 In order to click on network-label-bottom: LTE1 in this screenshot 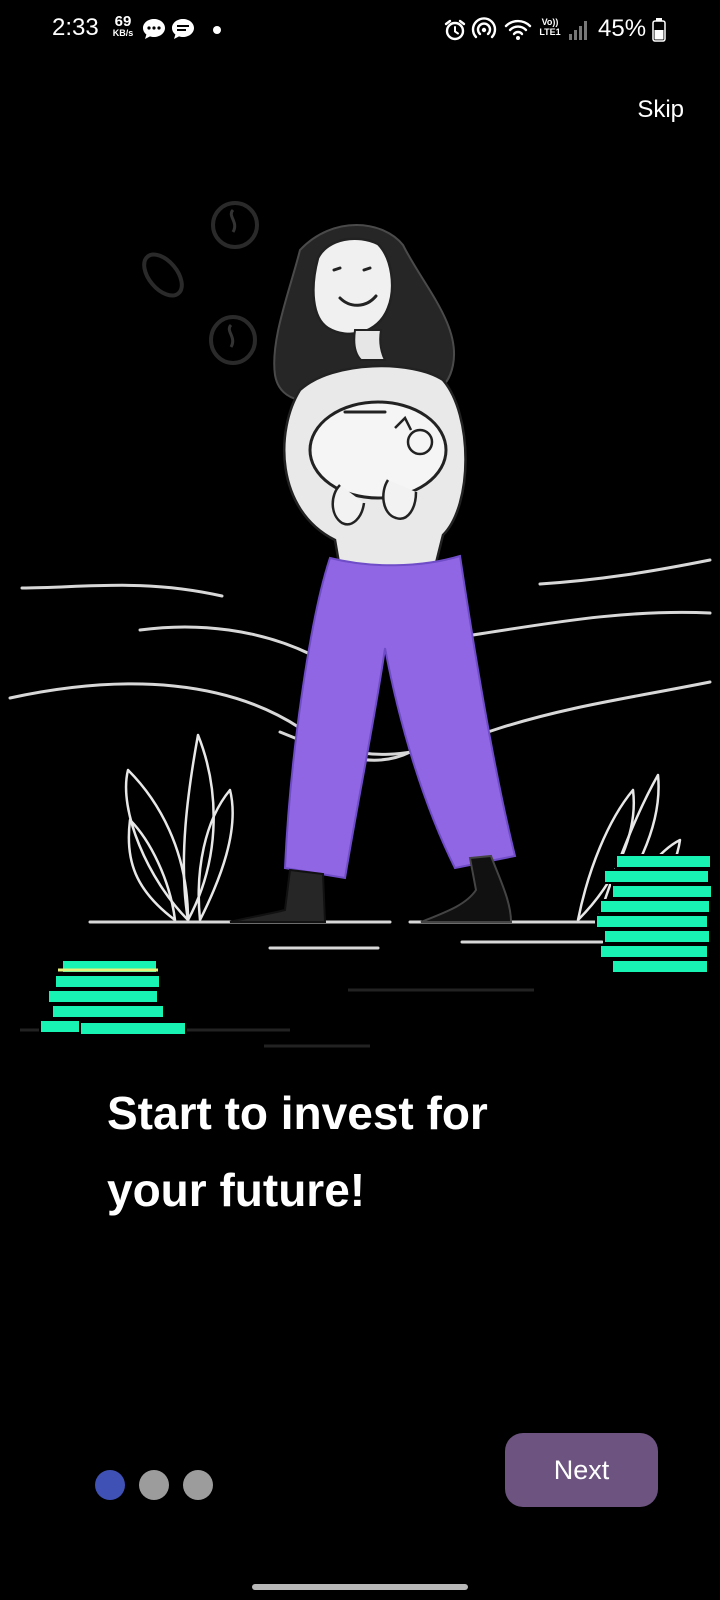, I will do `click(550, 32)`.